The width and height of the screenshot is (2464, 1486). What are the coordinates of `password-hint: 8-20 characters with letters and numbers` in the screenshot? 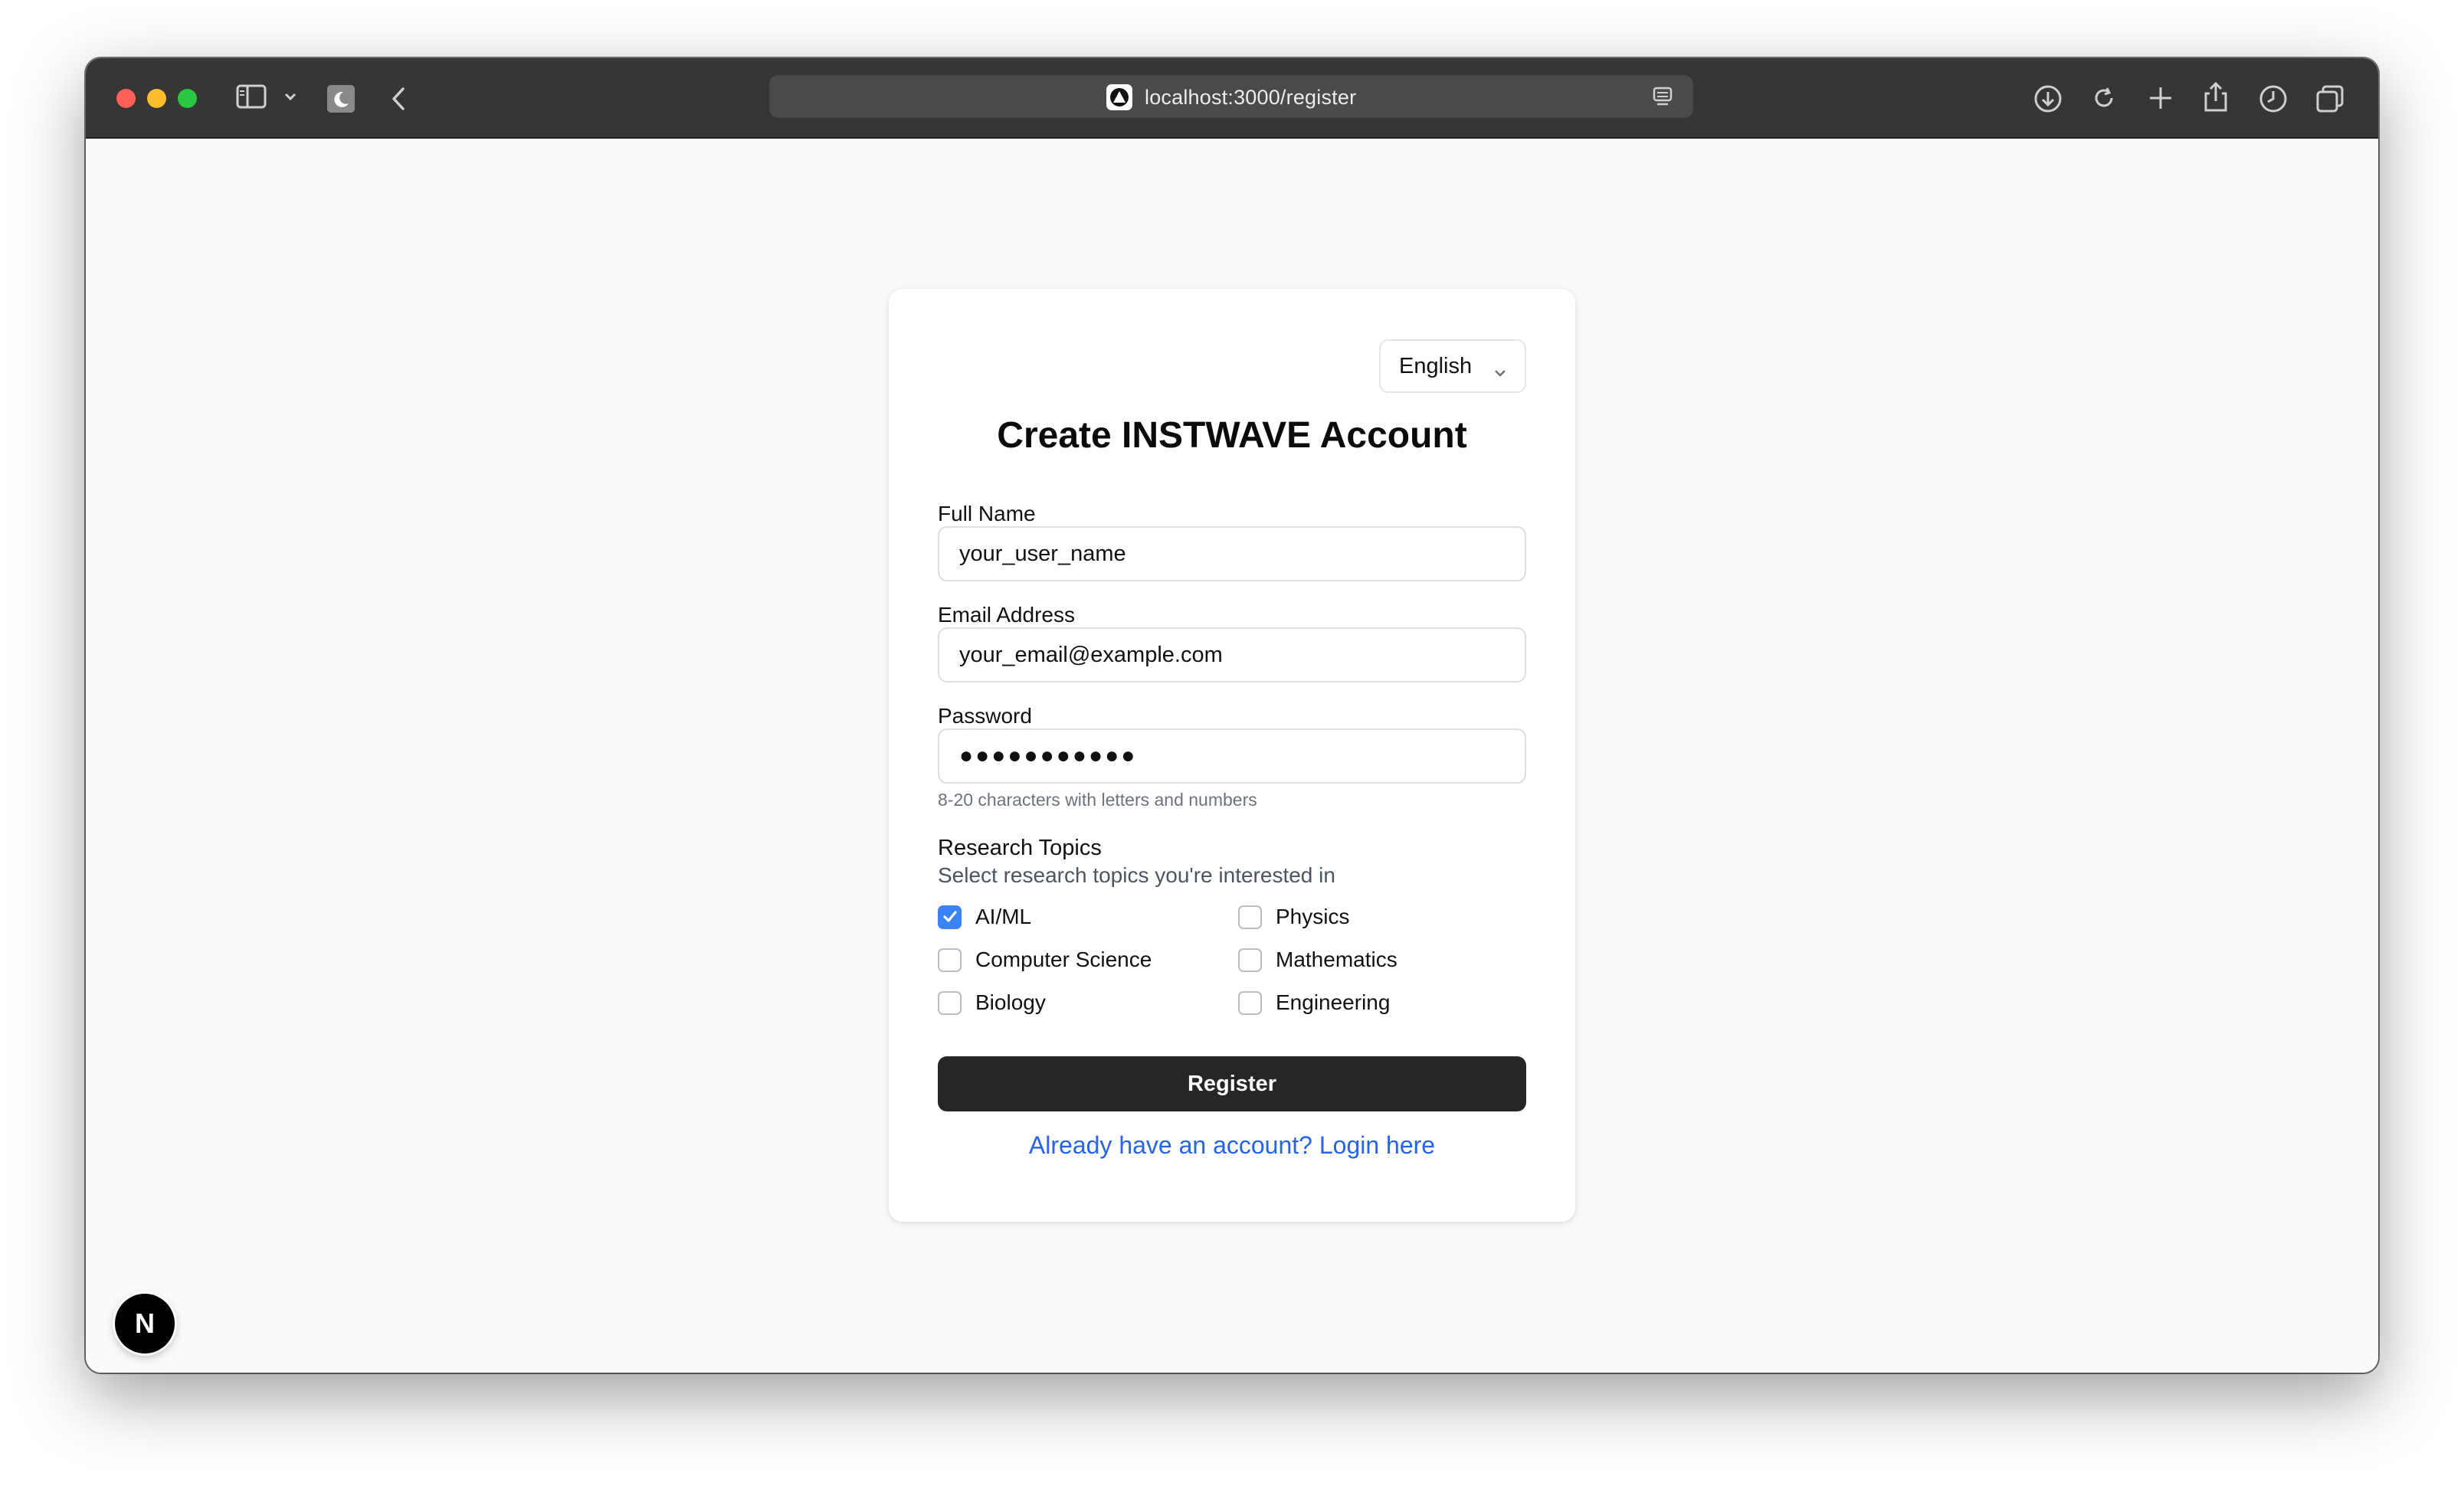 It's located at (1097, 800).